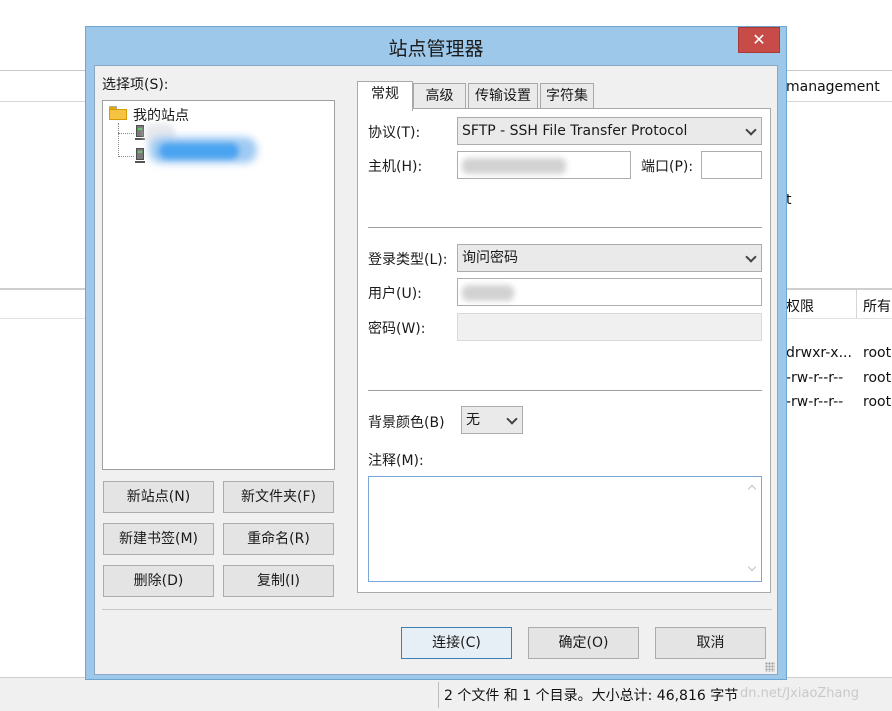 This screenshot has width=892, height=711. I want to click on watermark-text: dn.net/JxiaoZhang, so click(799, 693).